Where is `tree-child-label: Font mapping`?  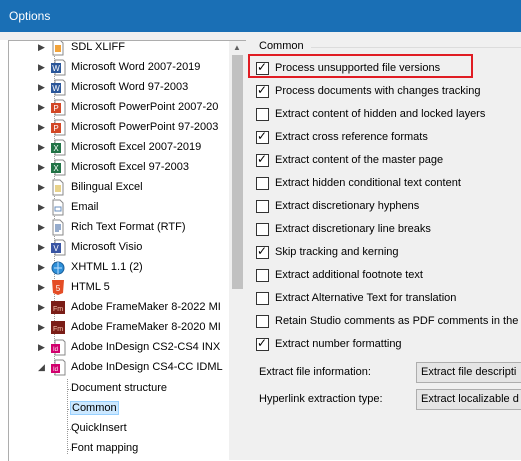 tree-child-label: Font mapping is located at coordinates (105, 448).